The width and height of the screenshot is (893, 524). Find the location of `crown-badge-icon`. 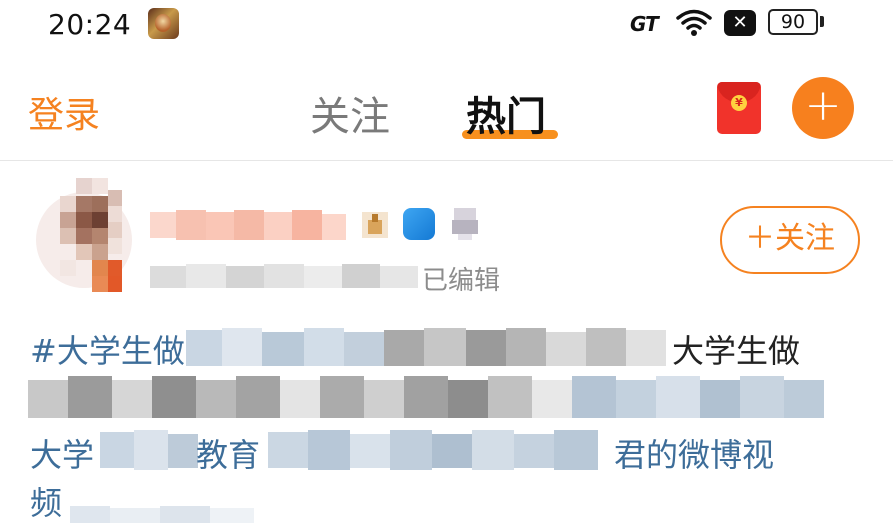

crown-badge-icon is located at coordinates (375, 225).